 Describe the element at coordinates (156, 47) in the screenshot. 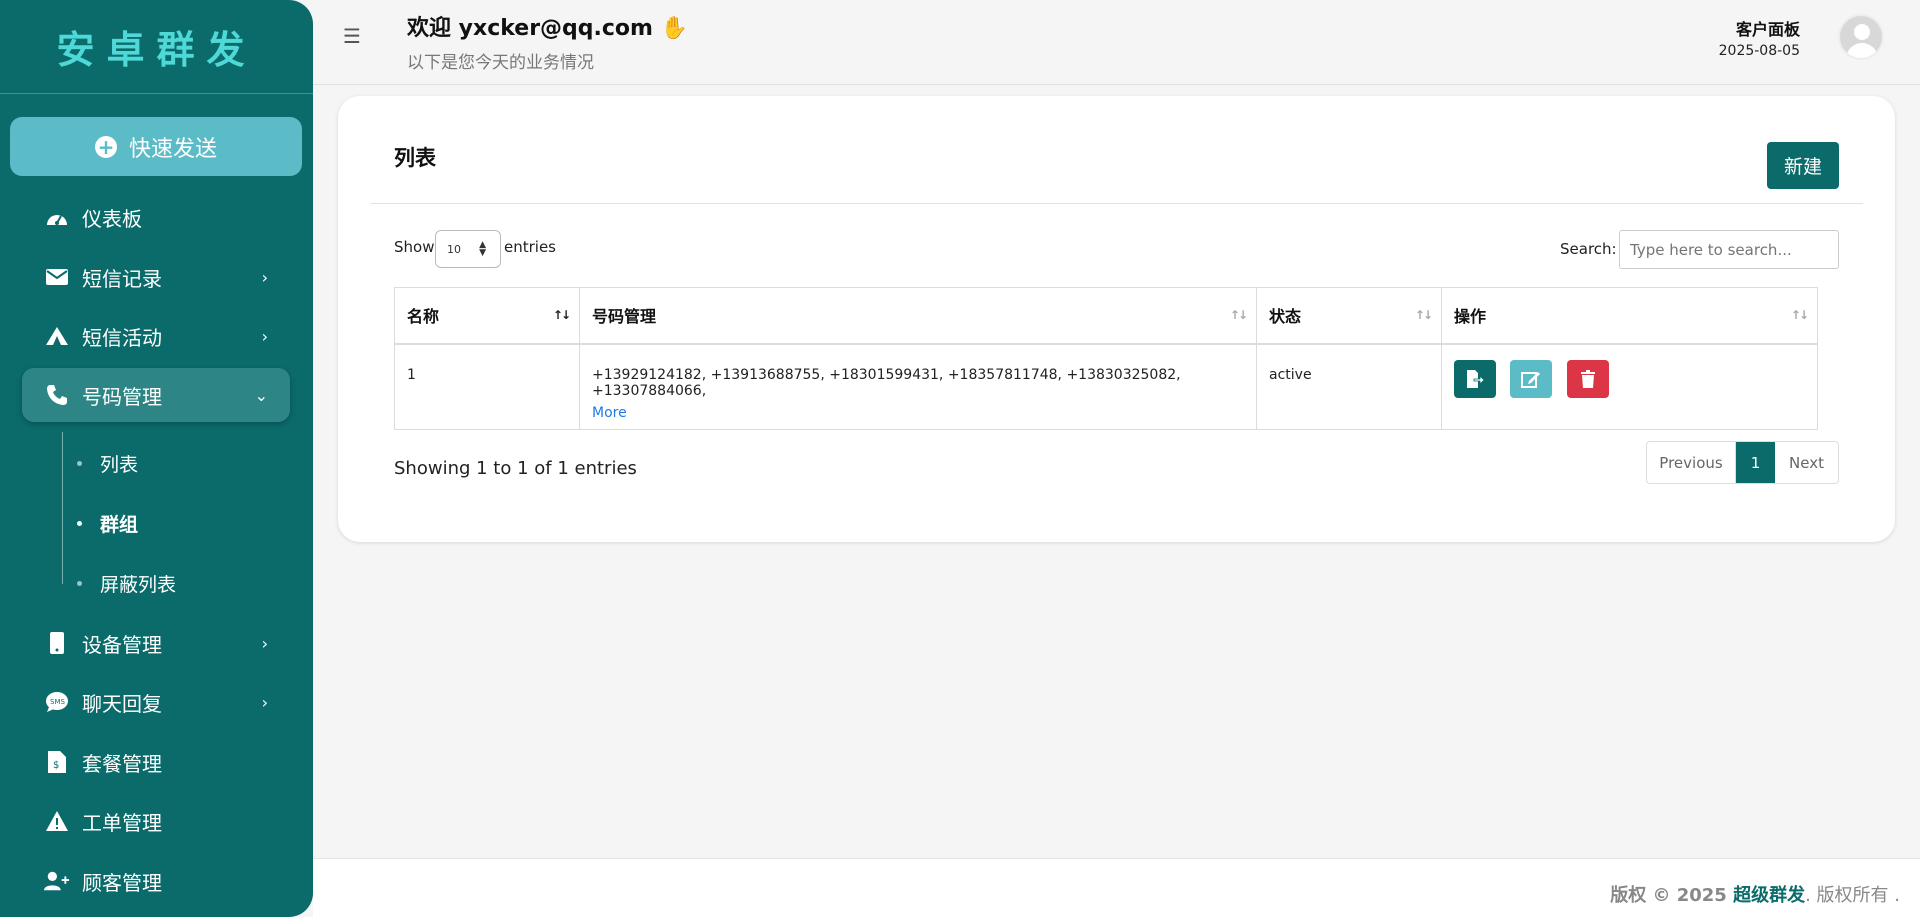

I see `brand-logo: 安卓群发` at that location.